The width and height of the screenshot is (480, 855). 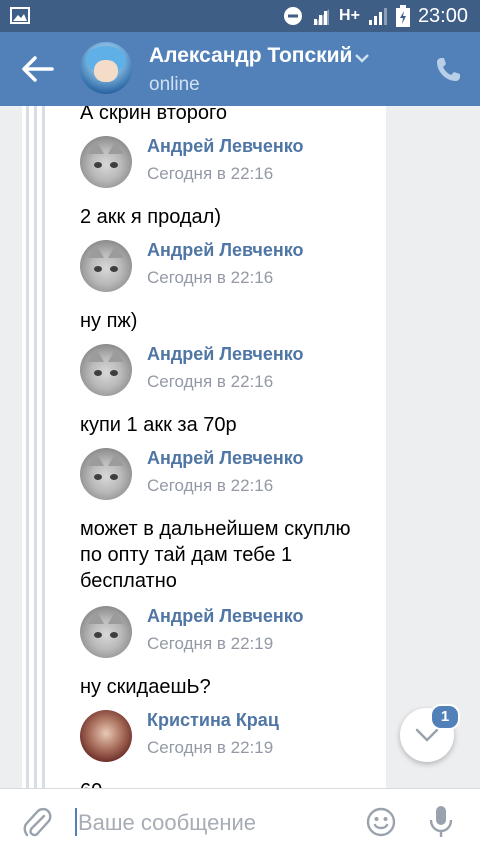 I want to click on message-header: Андрей Левченко Сегодня в 22:19, so click(x=240, y=634).